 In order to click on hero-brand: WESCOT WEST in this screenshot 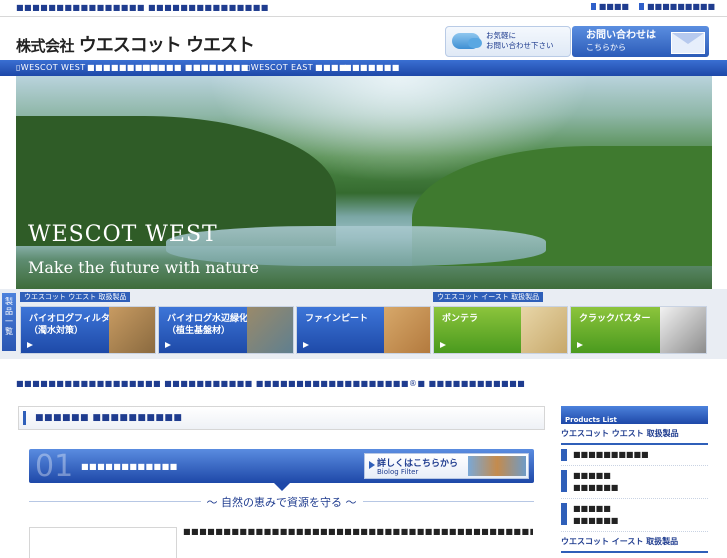, I will do `click(123, 234)`.